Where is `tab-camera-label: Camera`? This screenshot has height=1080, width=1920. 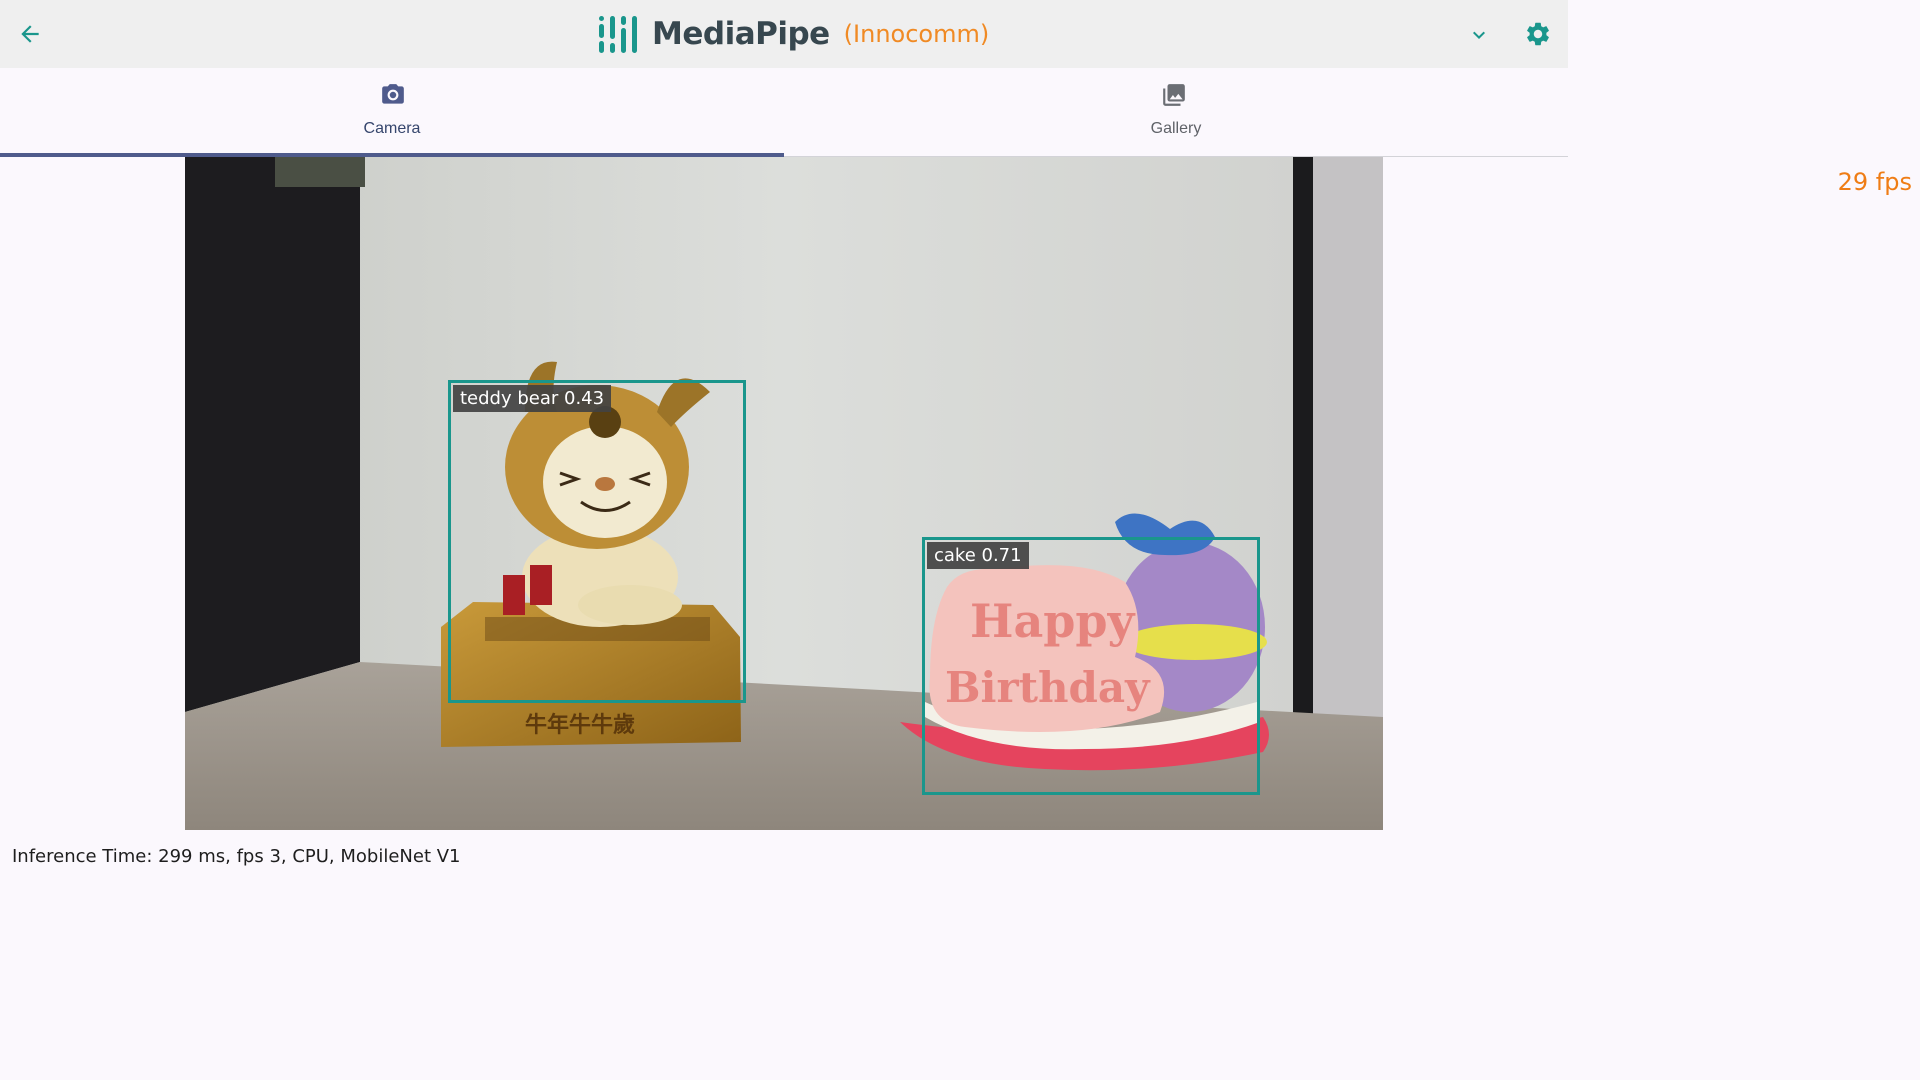 tab-camera-label: Camera is located at coordinates (392, 128).